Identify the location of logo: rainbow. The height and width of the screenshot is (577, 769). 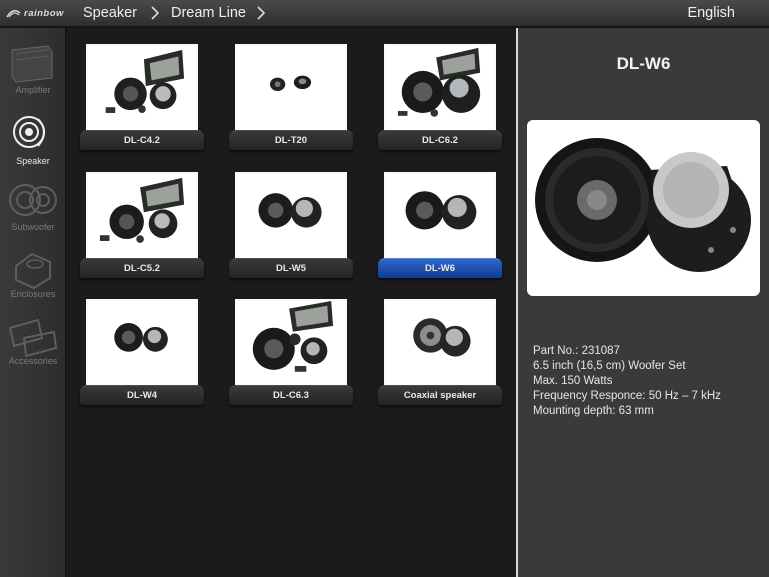
(36, 13).